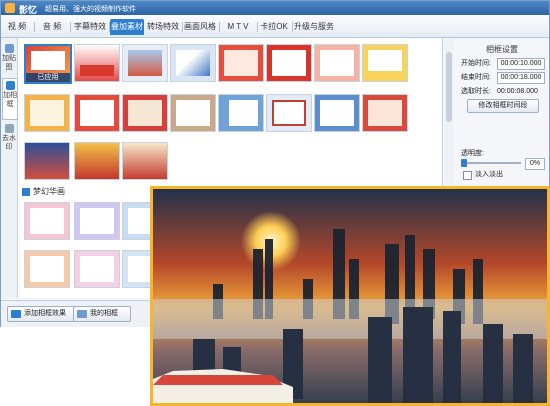 This screenshot has height=406, width=550. I want to click on tab-picture-style: 画面风格, so click(200, 27).